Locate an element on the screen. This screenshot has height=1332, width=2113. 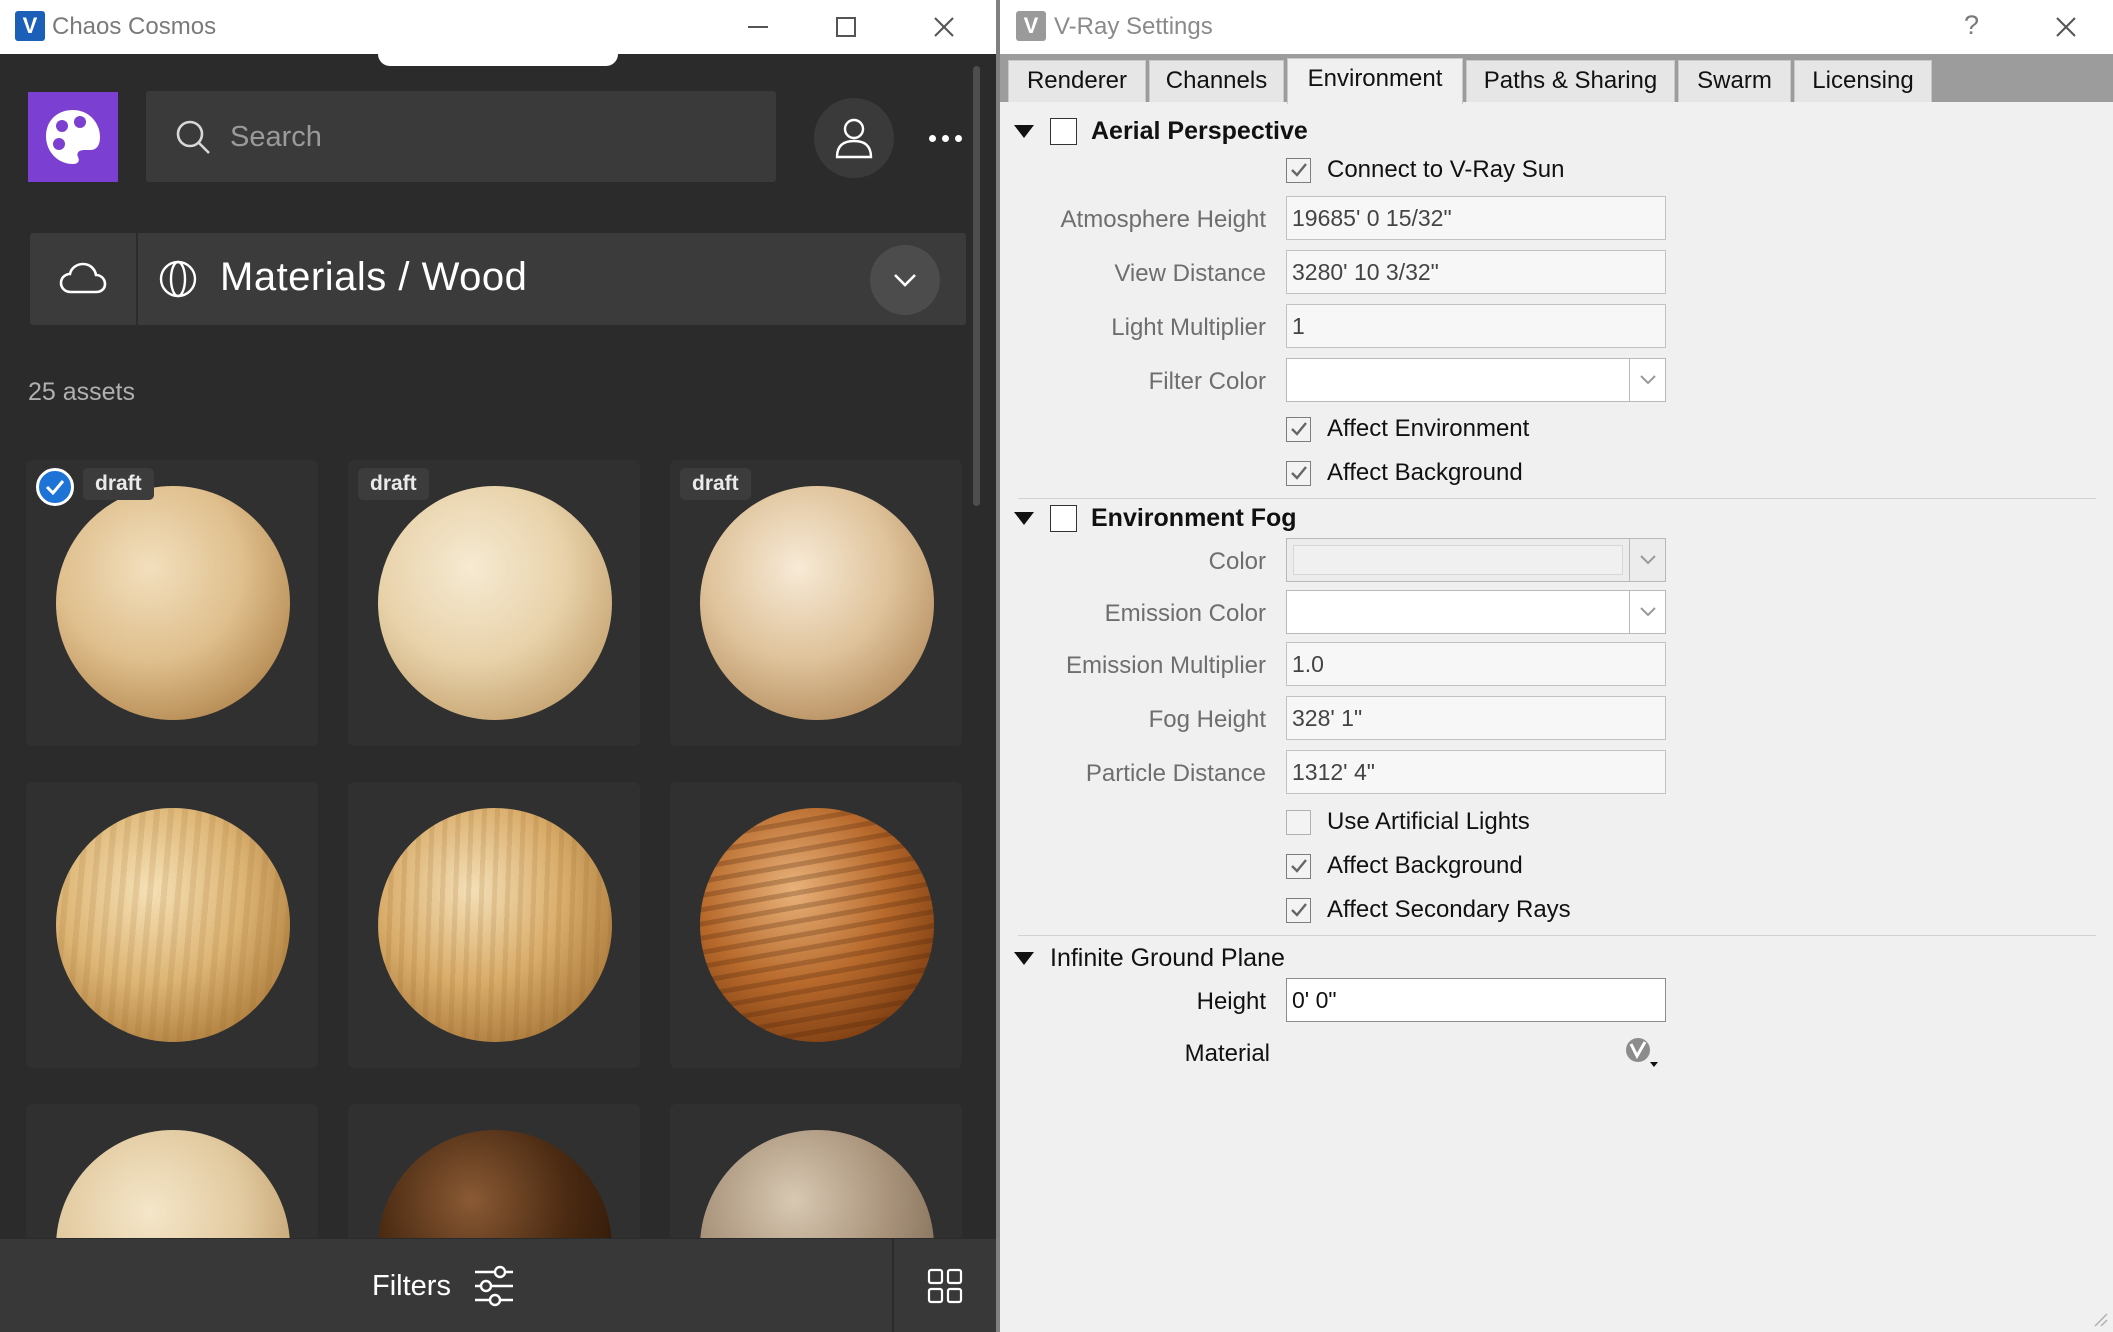
user-button is located at coordinates (854, 138).